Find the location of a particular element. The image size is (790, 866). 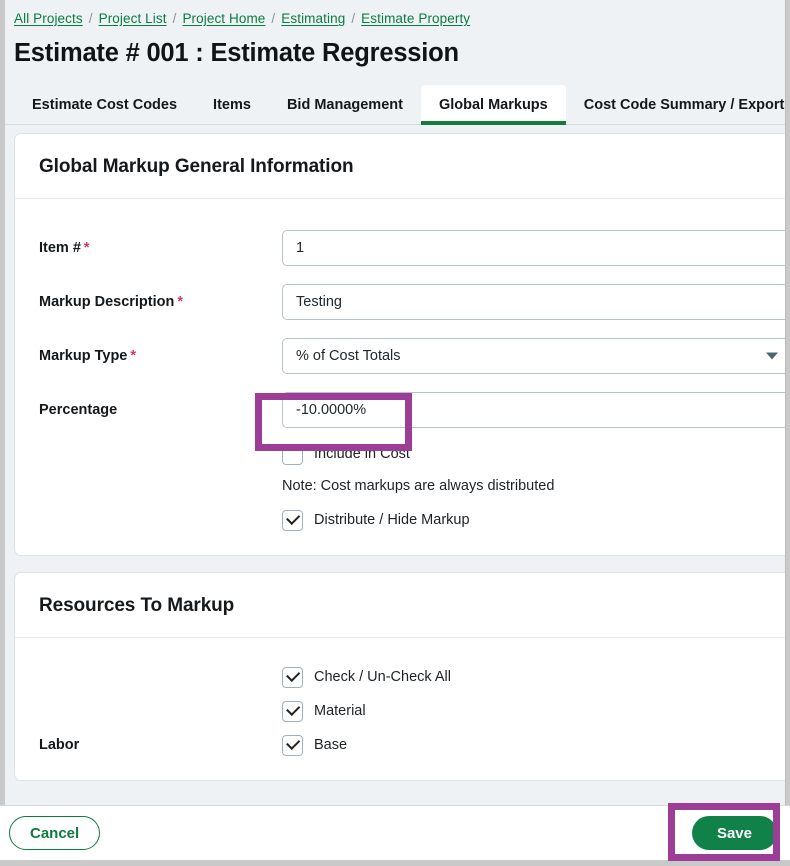

tab-estimate-cost-codes: Estimate Cost Codes is located at coordinates (104, 104).